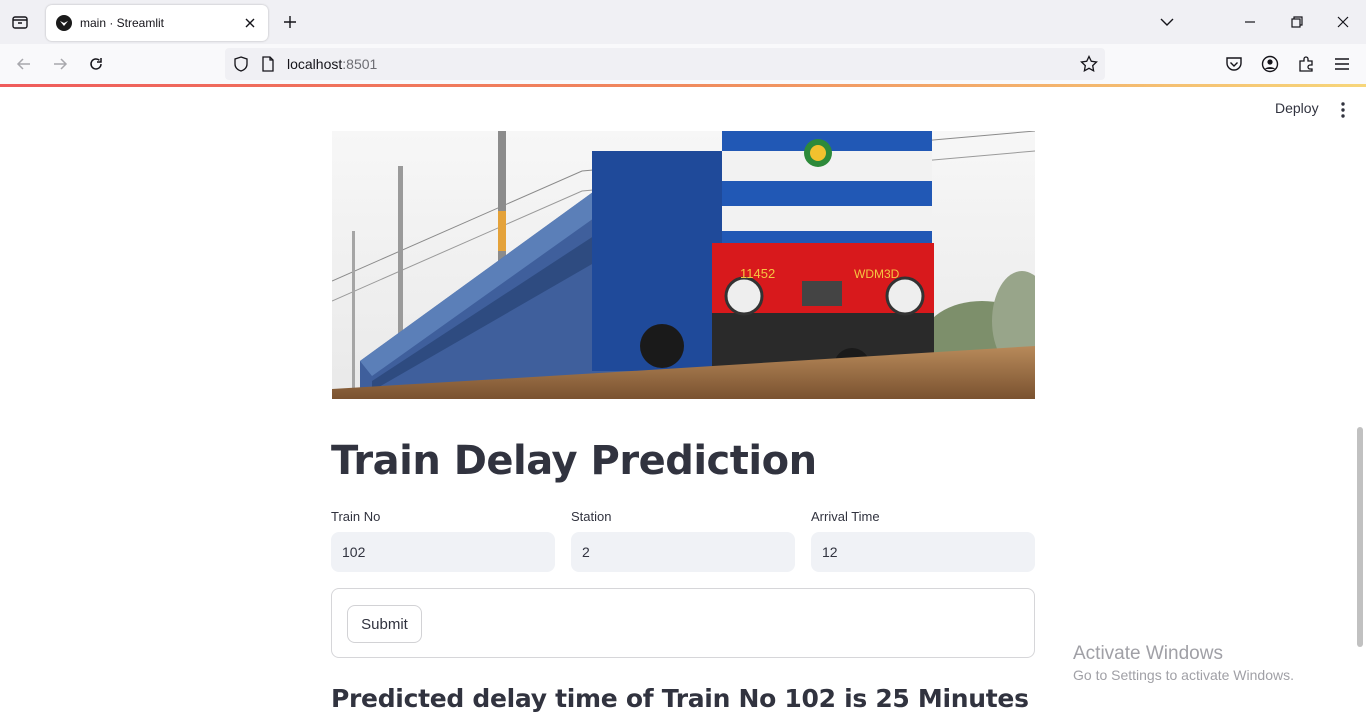  Describe the element at coordinates (1343, 22) in the screenshot. I see `close-window-icon` at that location.